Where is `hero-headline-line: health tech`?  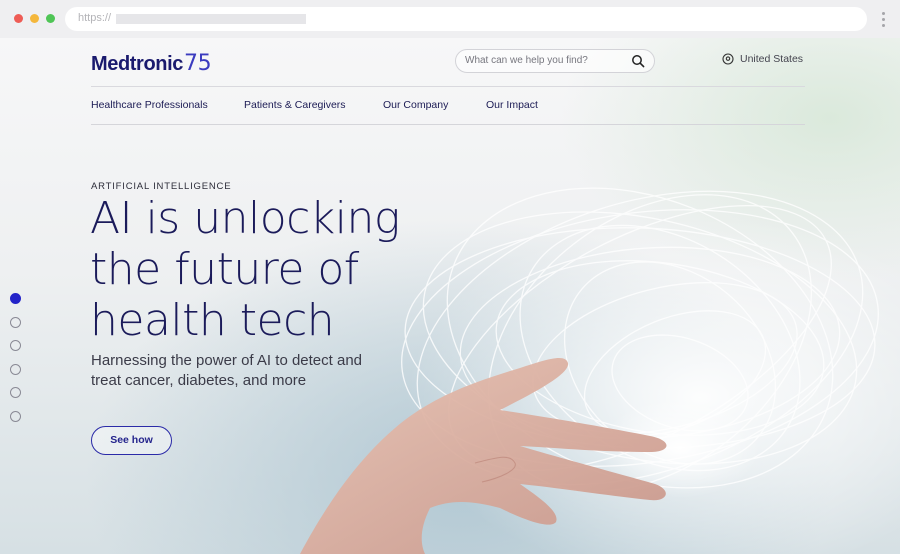
hero-headline-line: health tech is located at coordinates (212, 320).